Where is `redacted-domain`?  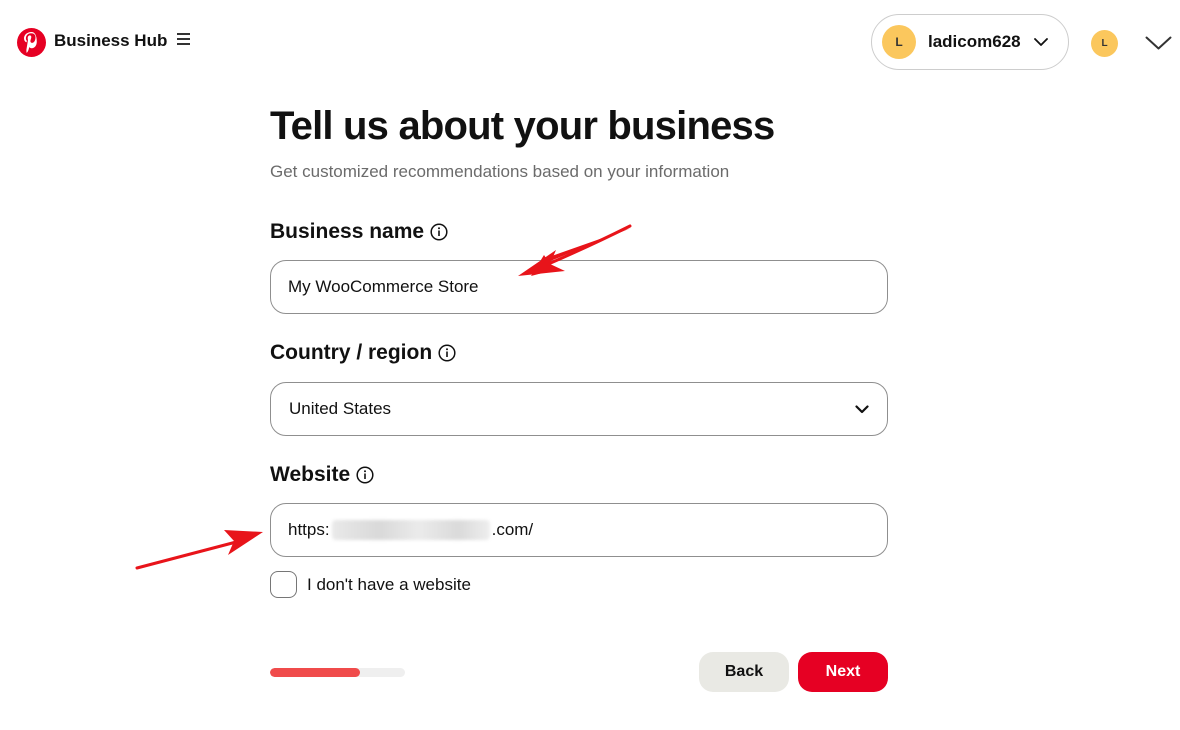 redacted-domain is located at coordinates (410, 530).